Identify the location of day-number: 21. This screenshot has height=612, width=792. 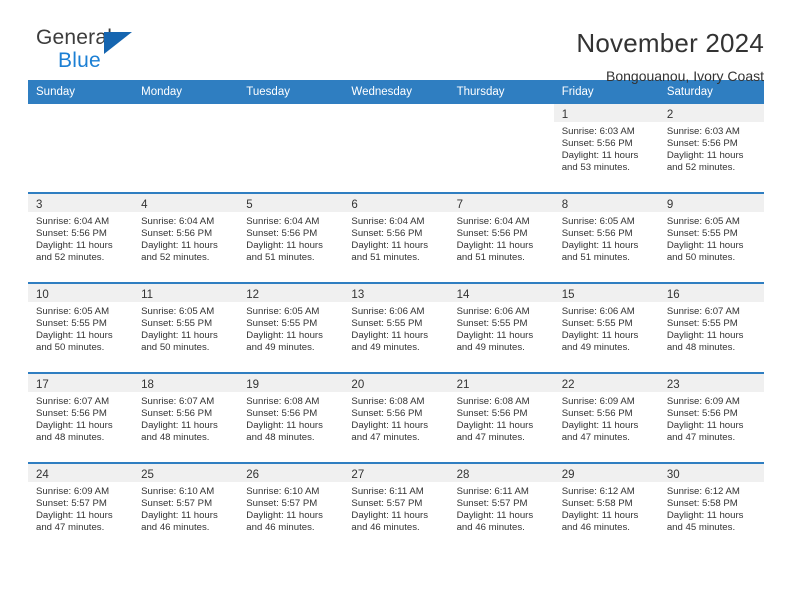
(463, 385).